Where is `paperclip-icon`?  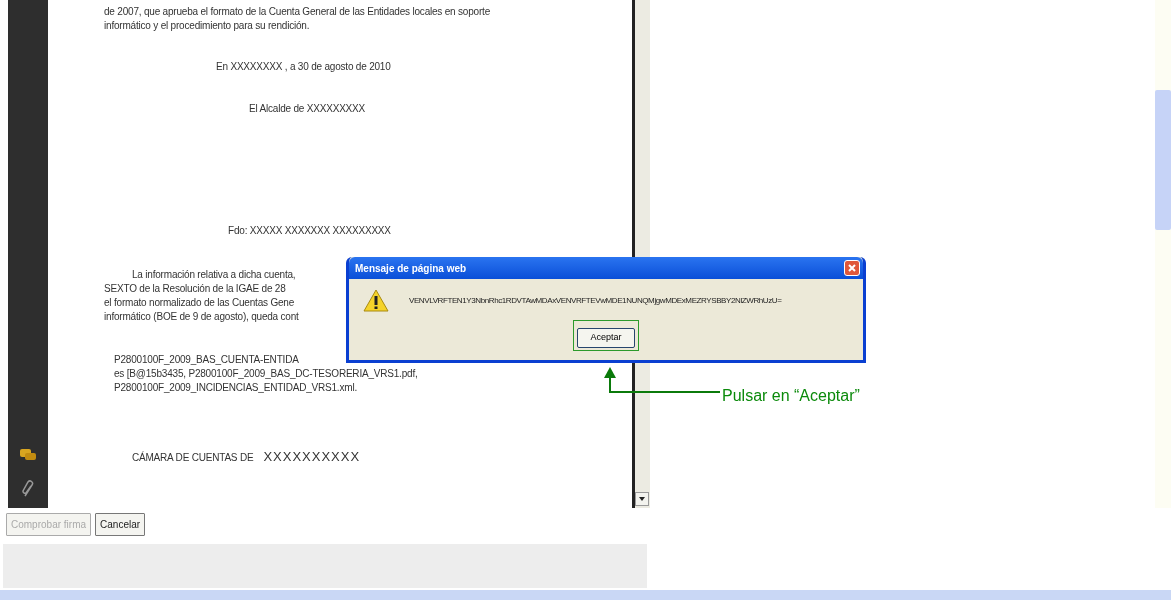
paperclip-icon is located at coordinates (28, 489).